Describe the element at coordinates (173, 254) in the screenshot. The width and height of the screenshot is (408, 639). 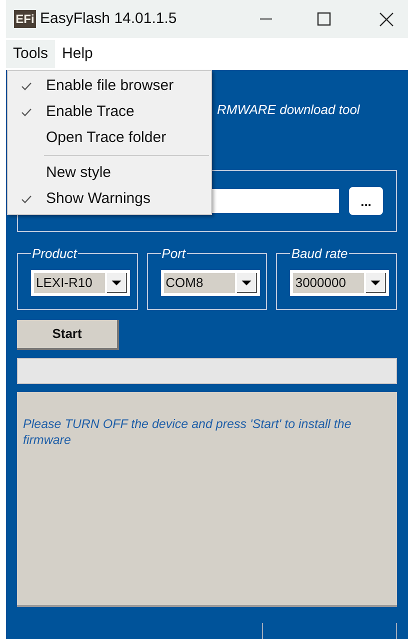
I see `group-label: Port` at that location.